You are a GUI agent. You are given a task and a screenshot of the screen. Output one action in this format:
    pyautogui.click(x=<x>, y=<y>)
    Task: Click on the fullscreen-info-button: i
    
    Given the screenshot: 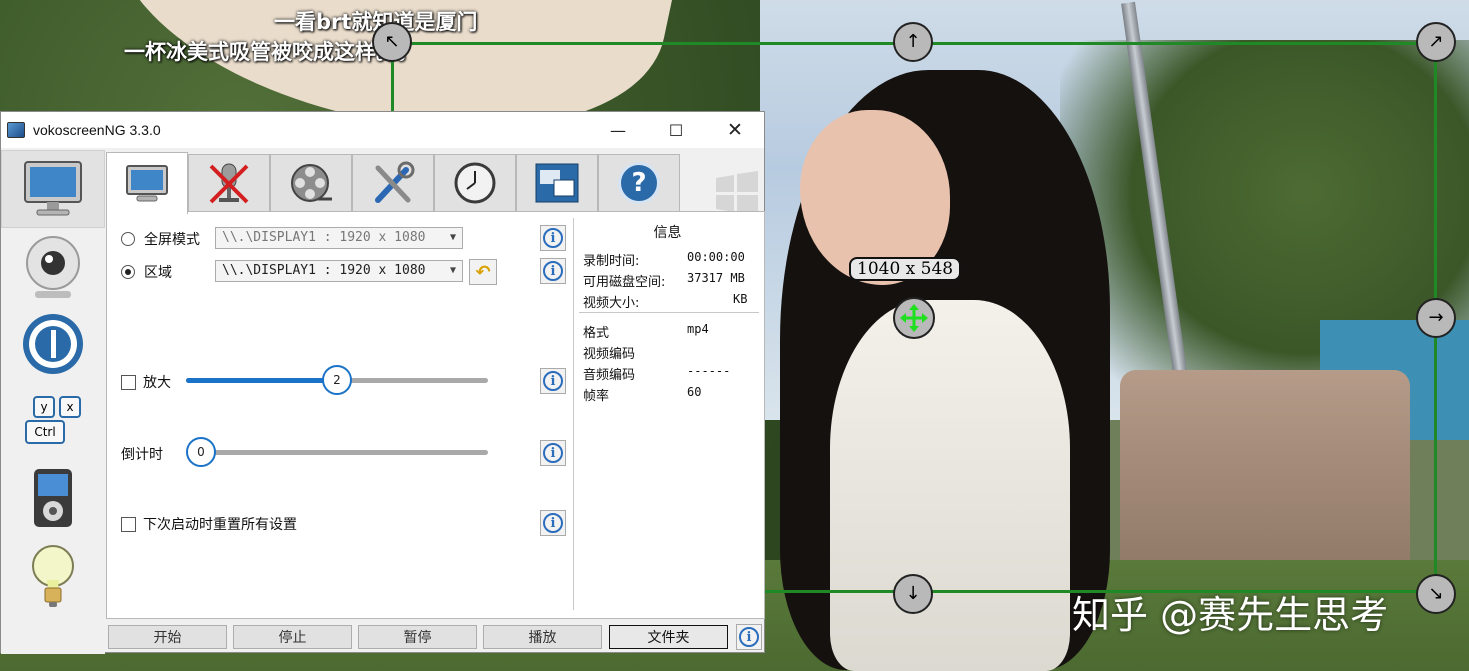 What is the action you would take?
    pyautogui.click(x=553, y=238)
    